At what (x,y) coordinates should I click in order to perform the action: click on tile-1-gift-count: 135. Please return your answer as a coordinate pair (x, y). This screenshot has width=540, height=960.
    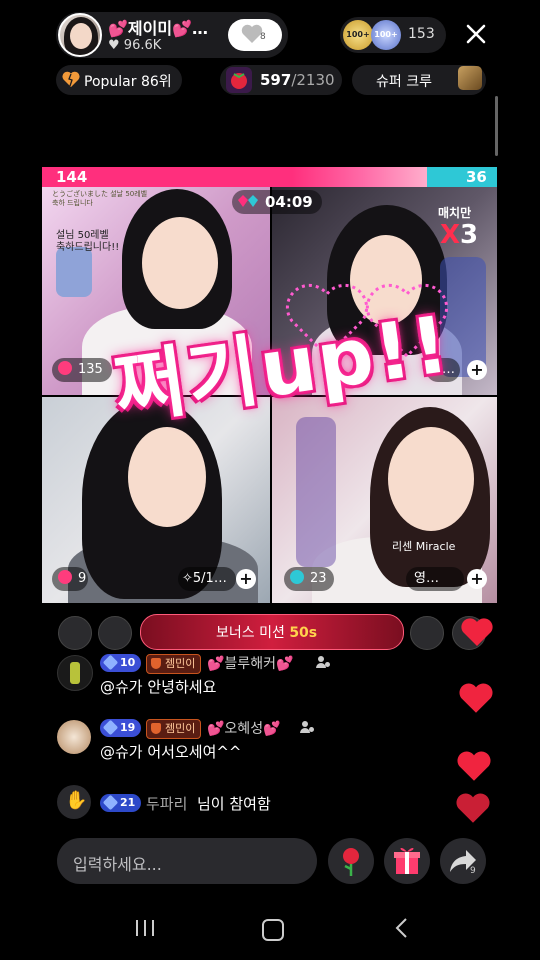
    Looking at the image, I should click on (90, 369).